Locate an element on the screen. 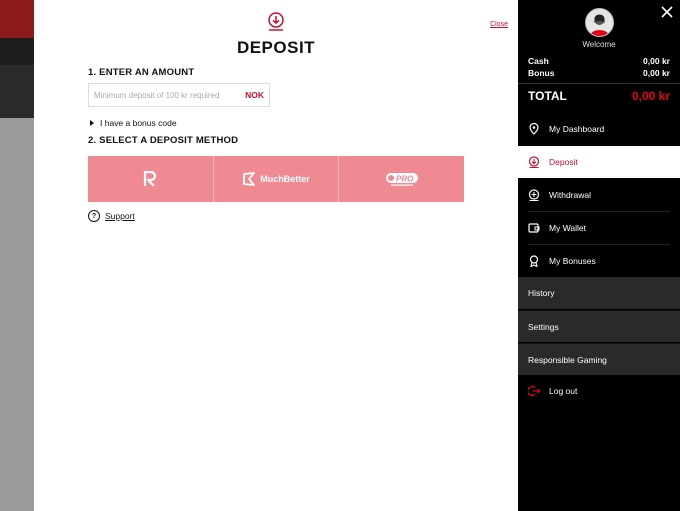  menu-label: My Bonuses is located at coordinates (572, 261).